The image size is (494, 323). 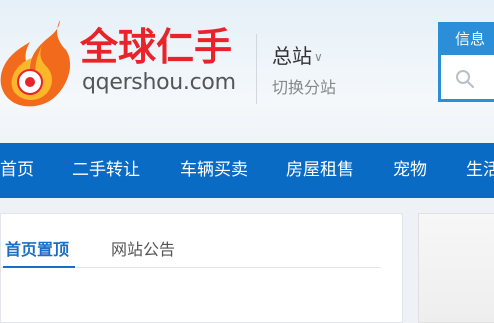 I want to click on nav-item-vehicles: 车辆买卖, so click(x=214, y=170).